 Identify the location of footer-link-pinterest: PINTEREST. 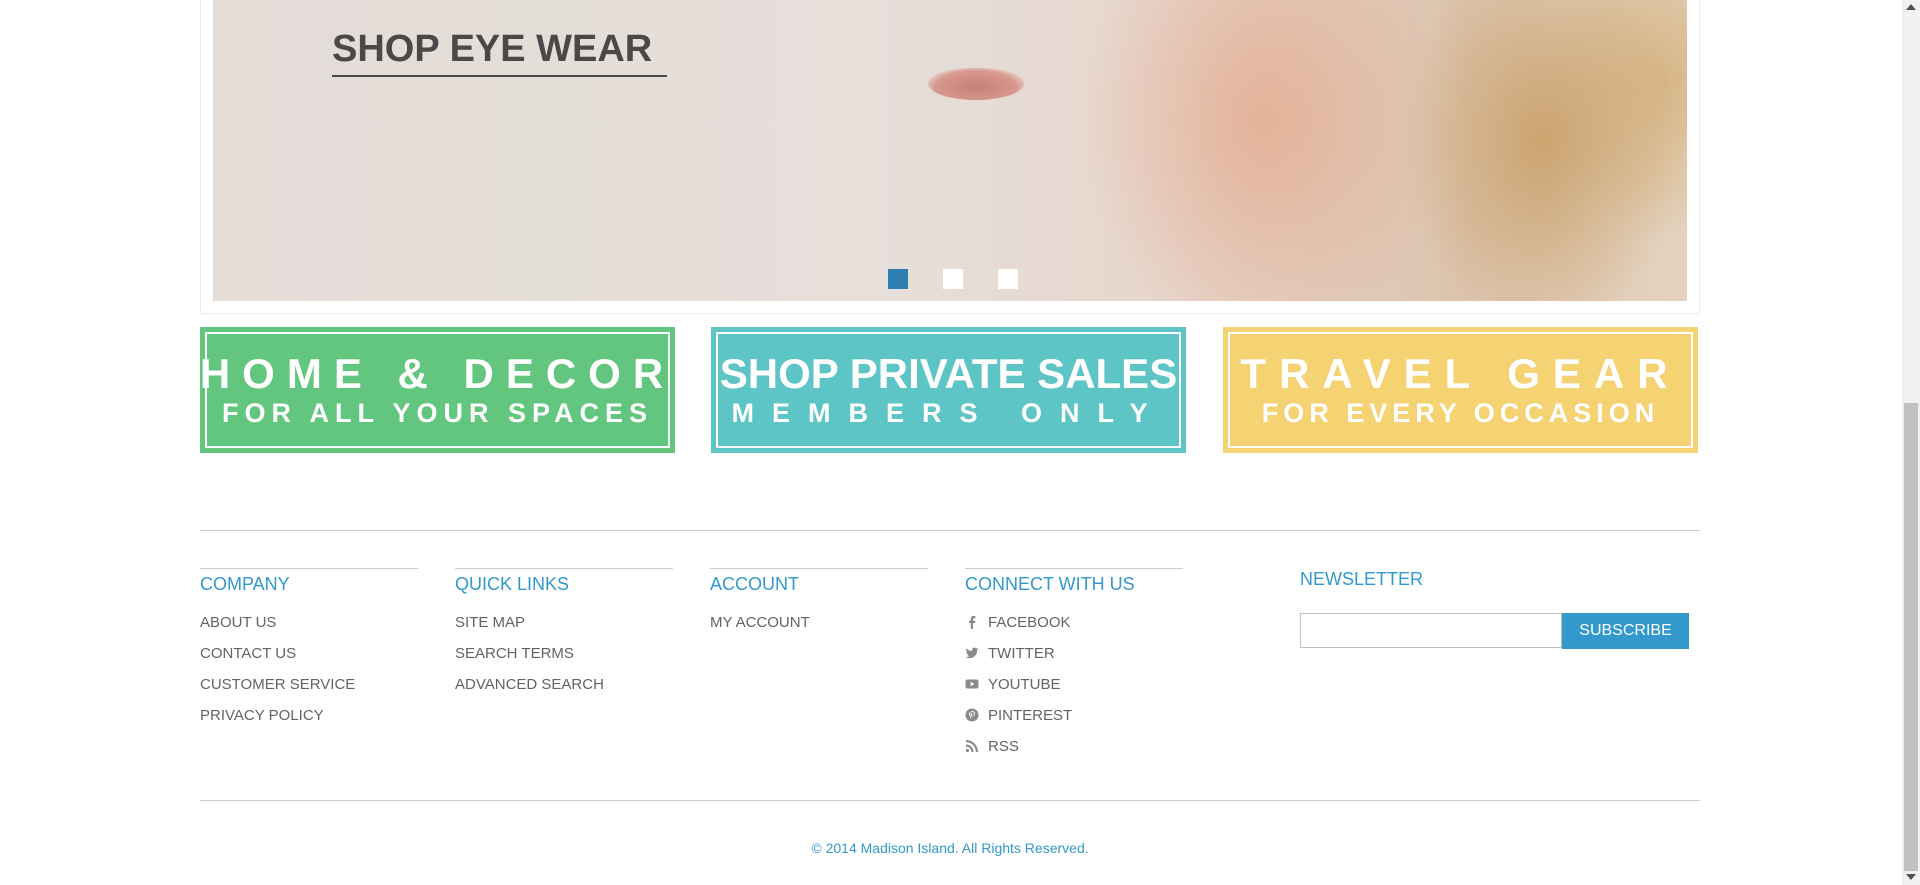
(1018, 715).